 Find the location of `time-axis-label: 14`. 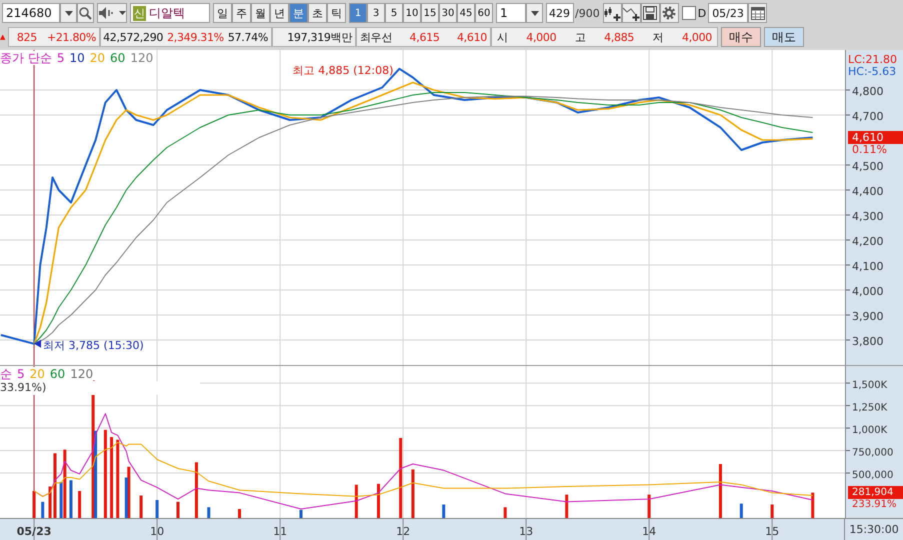

time-axis-label: 14 is located at coordinates (649, 531).